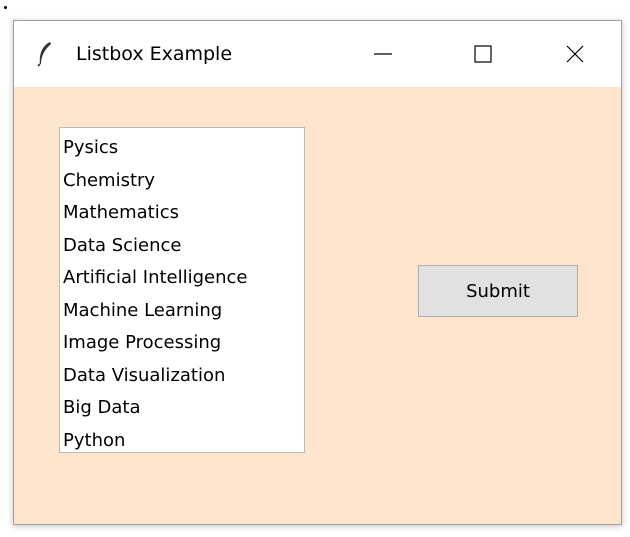 The height and width of the screenshot is (537, 630). Describe the element at coordinates (183, 148) in the screenshot. I see `list-item: Pysics` at that location.